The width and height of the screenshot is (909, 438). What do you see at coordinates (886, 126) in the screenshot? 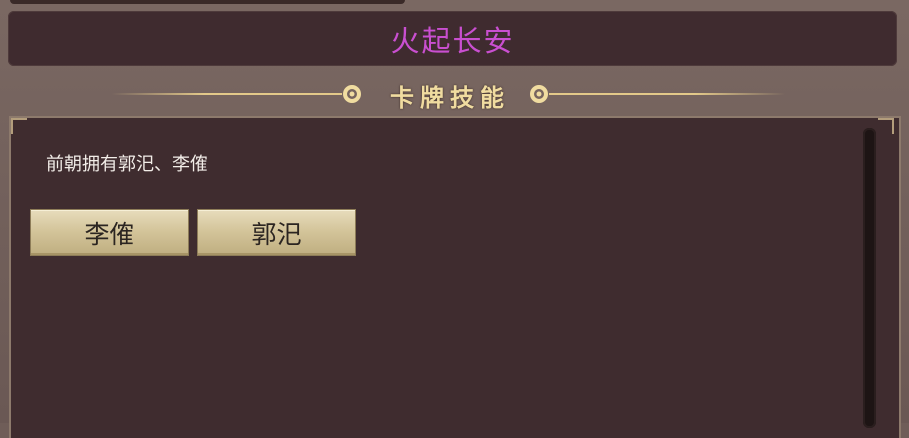
I see `corner-ornament-top-right` at bounding box center [886, 126].